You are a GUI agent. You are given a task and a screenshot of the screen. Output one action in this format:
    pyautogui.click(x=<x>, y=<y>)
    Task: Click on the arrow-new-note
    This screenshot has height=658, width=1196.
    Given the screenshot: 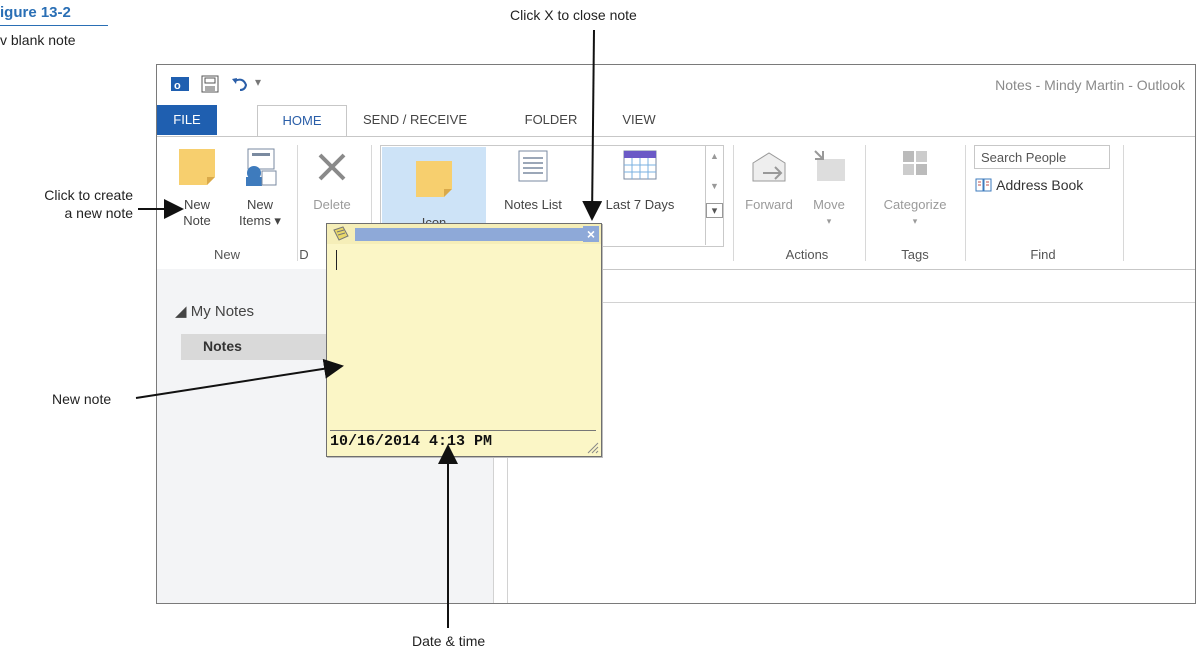 What is the action you would take?
    pyautogui.click(x=239, y=378)
    